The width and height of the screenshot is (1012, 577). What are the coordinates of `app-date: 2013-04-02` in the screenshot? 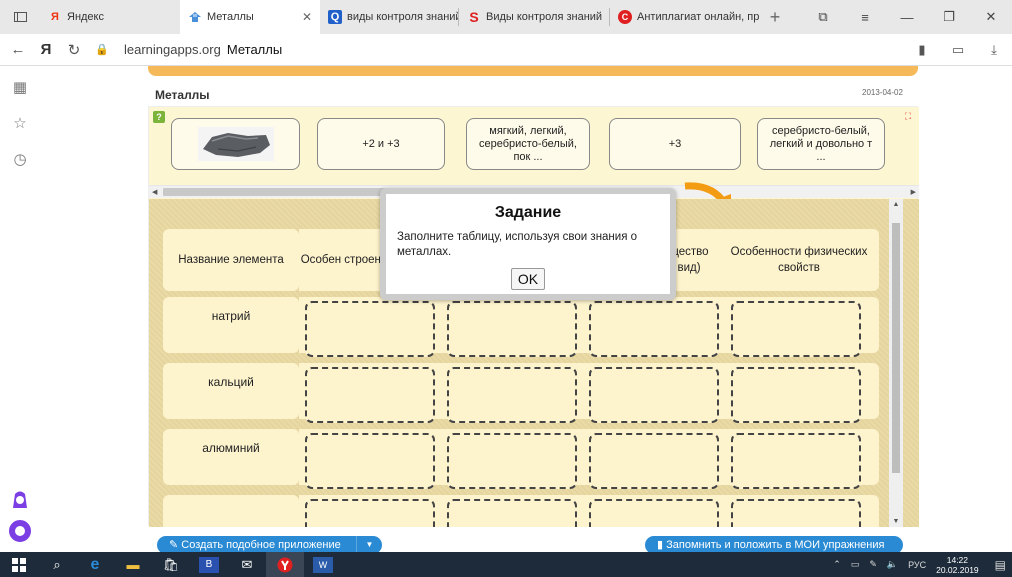 It's located at (882, 92).